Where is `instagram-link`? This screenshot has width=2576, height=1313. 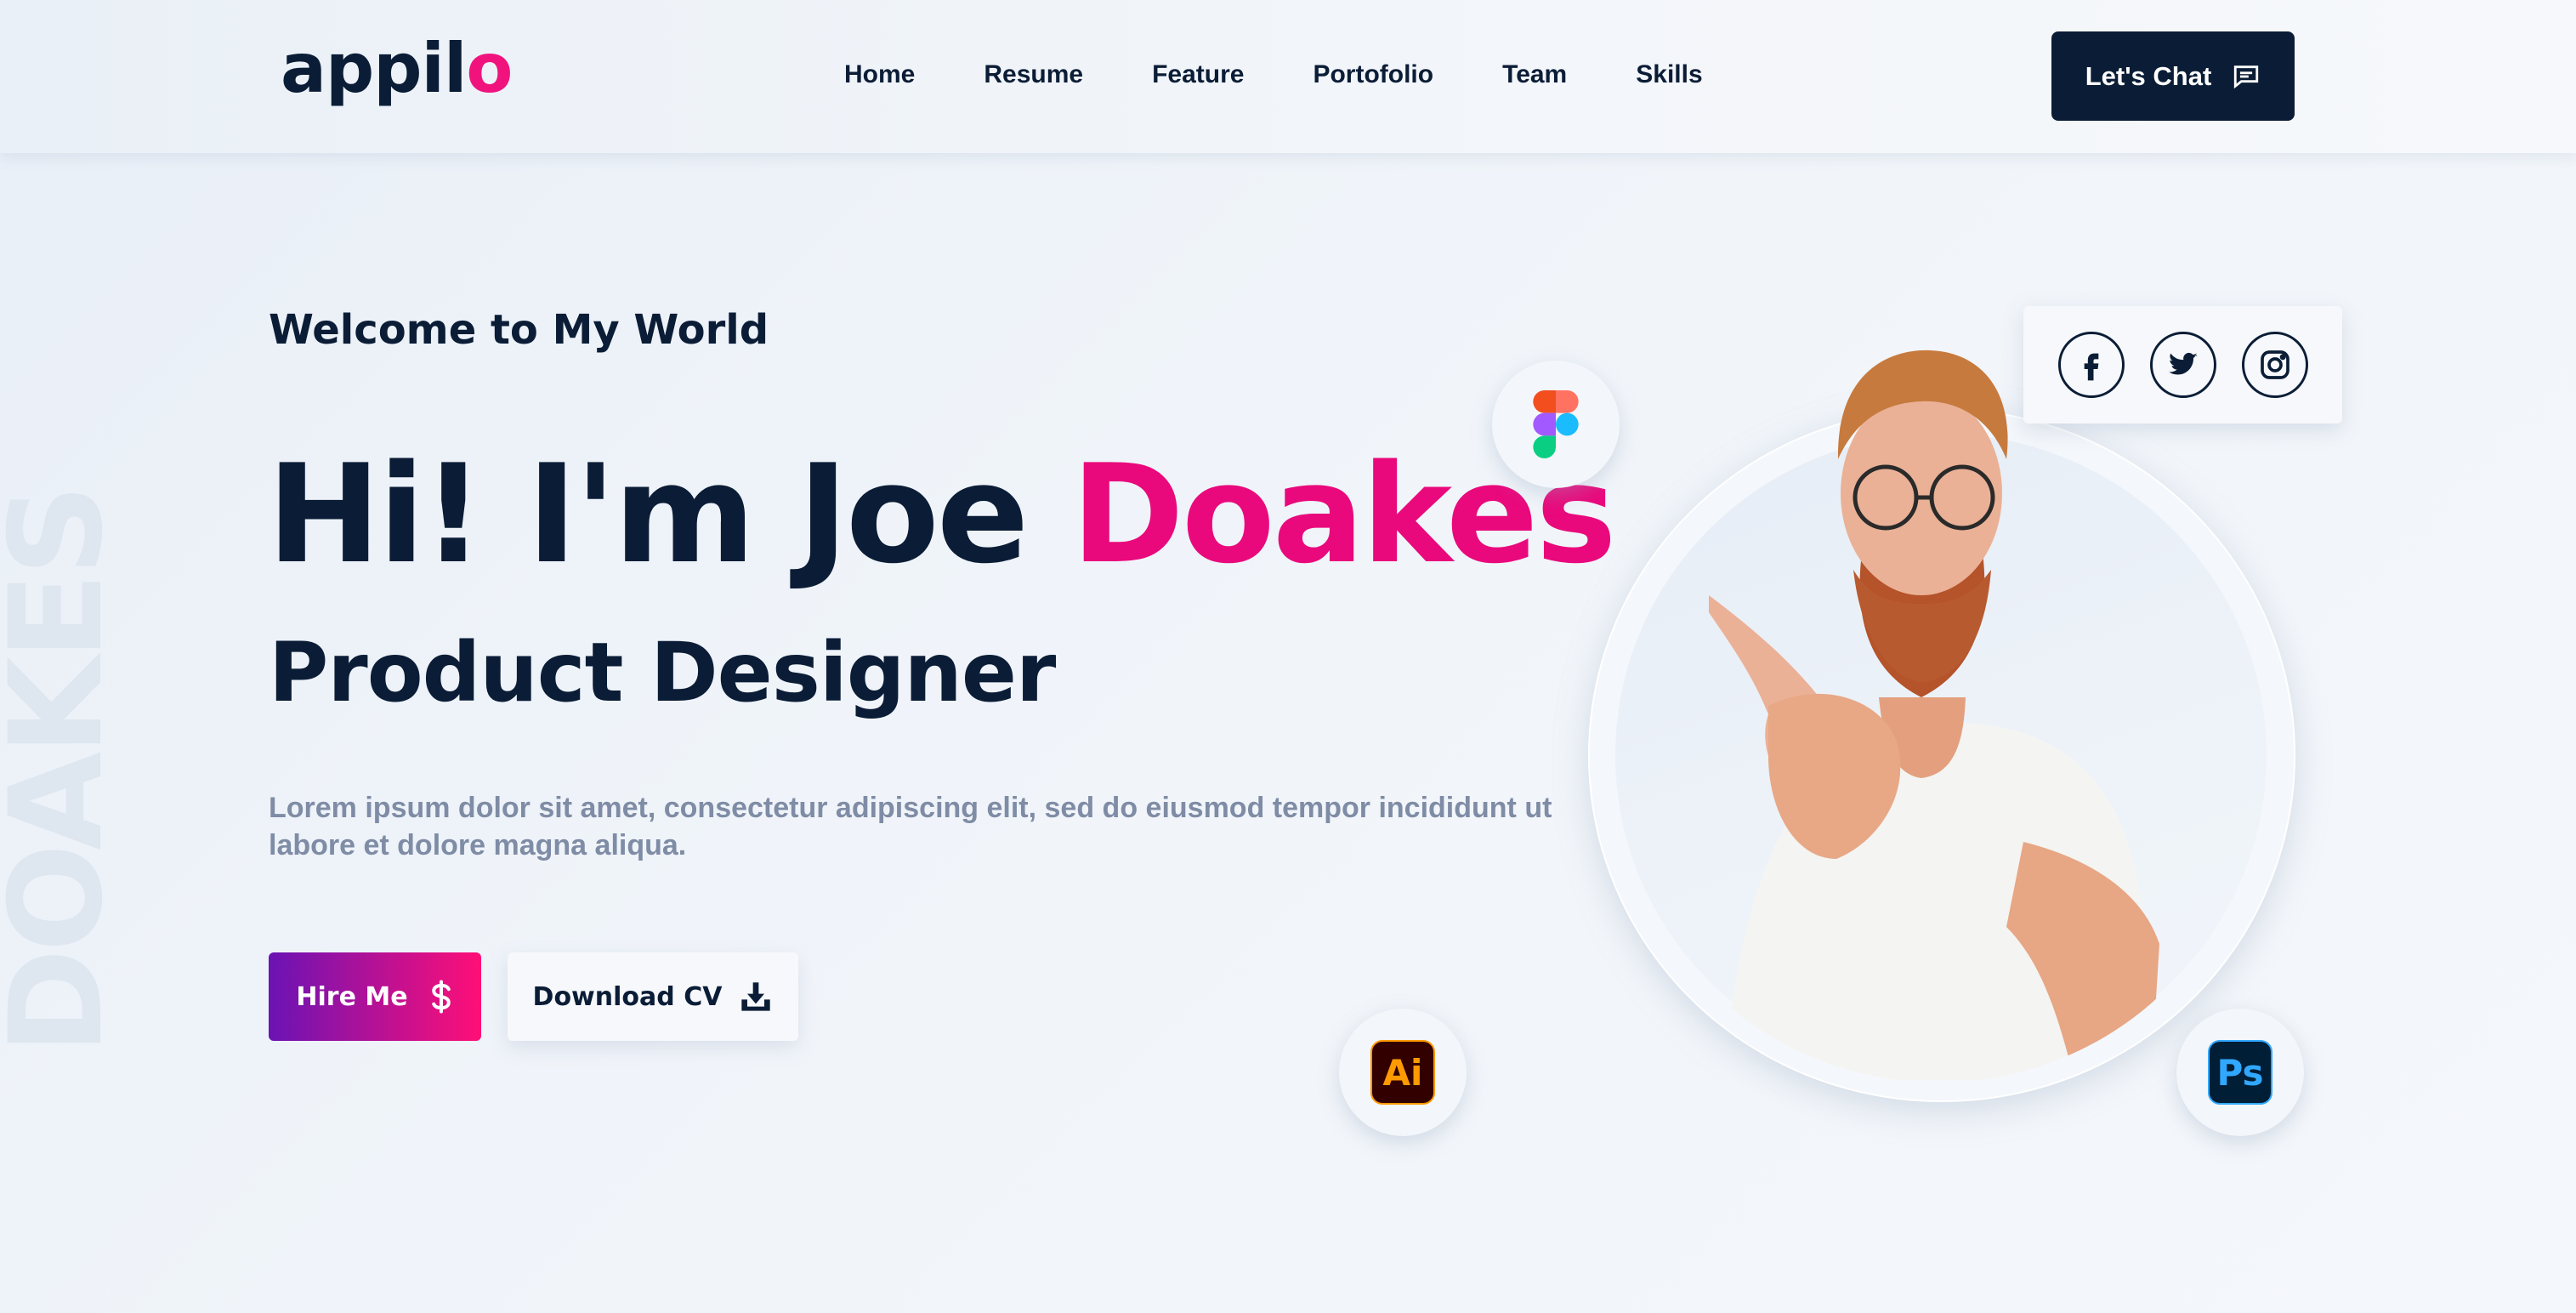 instagram-link is located at coordinates (2274, 365).